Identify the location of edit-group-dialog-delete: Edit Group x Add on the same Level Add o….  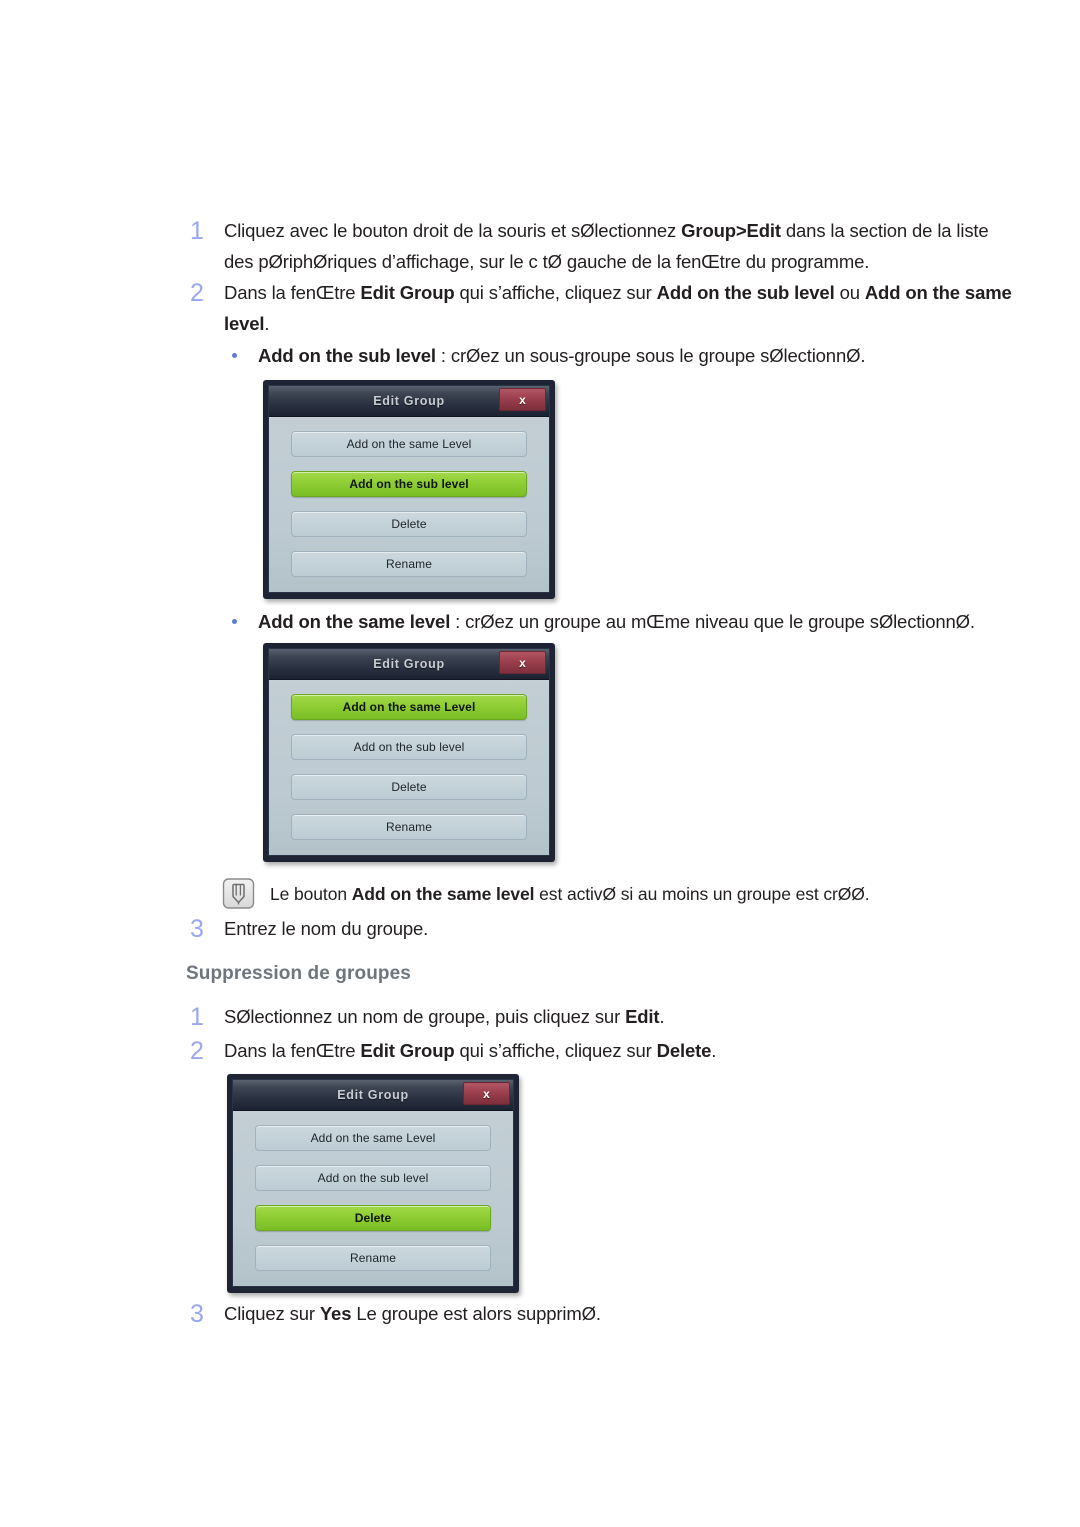
(373, 1183).